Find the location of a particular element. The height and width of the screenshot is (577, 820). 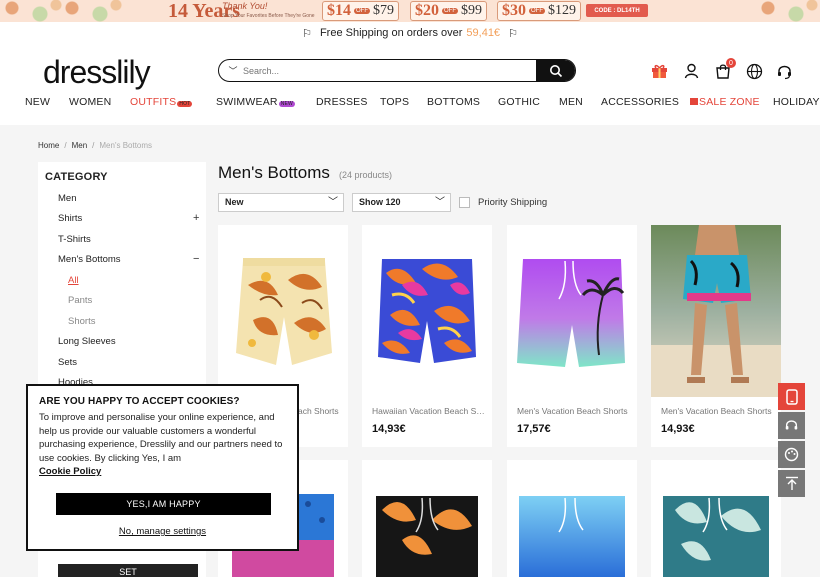

product-name: Hawaiian Vacation Beach Shorts is located at coordinates (429, 411).